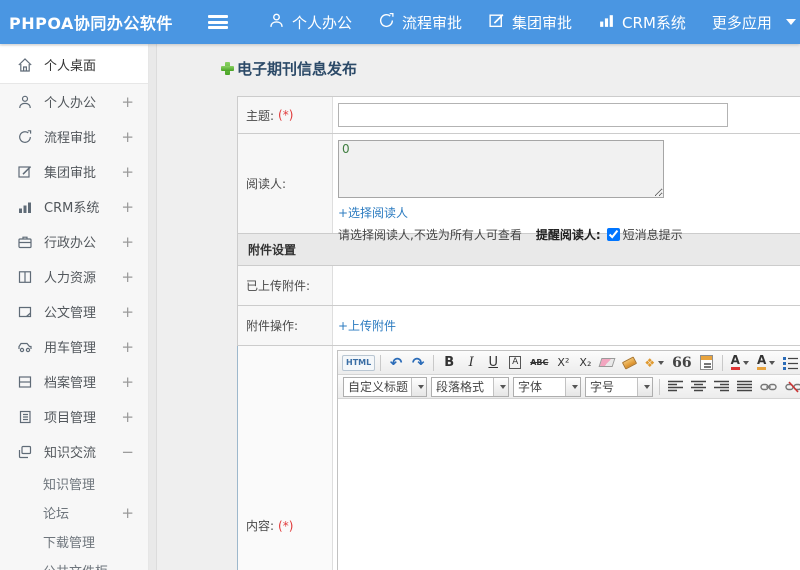 The image size is (800, 570). What do you see at coordinates (74, 381) in the screenshot?
I see `sidebar-item-archive-mgmt: 档案管理 +` at bounding box center [74, 381].